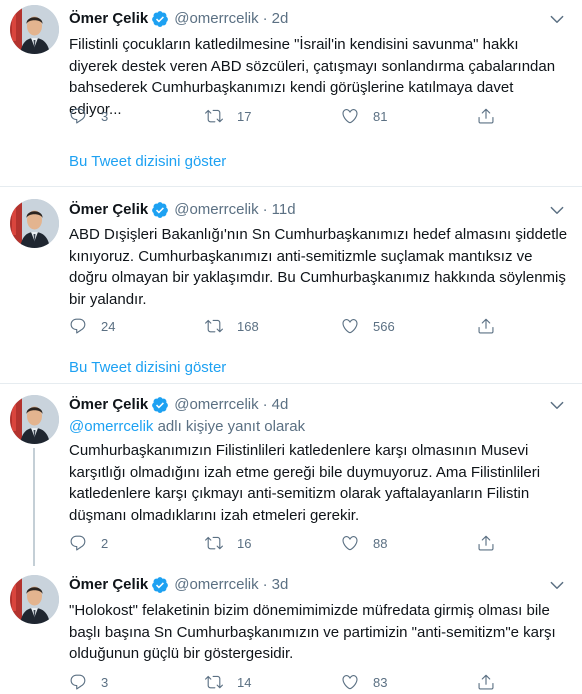 This screenshot has width=582, height=694. I want to click on retweet-count: 14, so click(244, 682).